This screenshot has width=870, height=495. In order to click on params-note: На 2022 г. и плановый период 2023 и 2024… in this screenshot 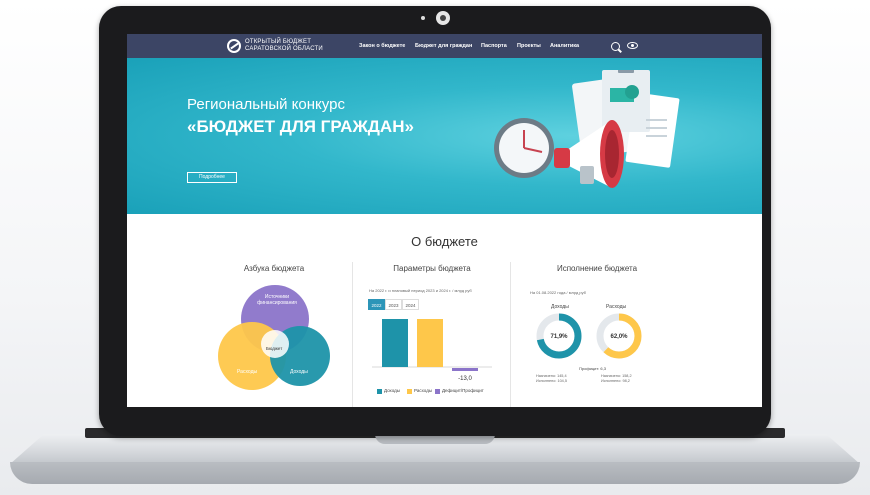, I will do `click(420, 290)`.